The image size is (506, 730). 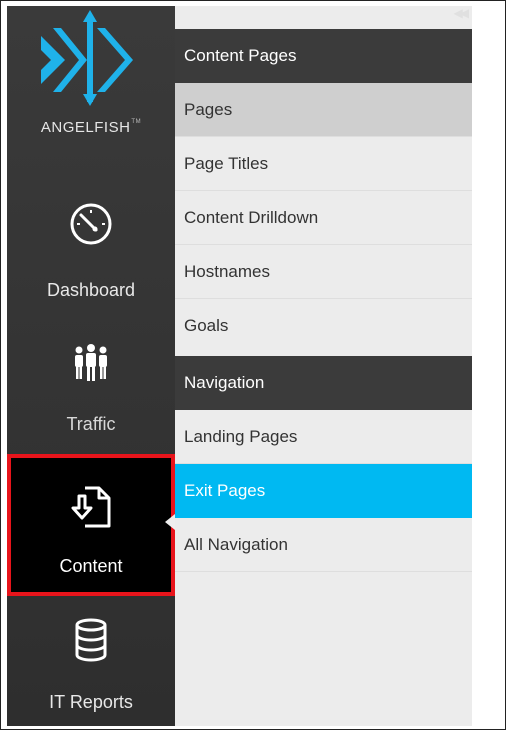 What do you see at coordinates (91, 666) in the screenshot?
I see `sidebar-item-it-reports: IT Reports` at bounding box center [91, 666].